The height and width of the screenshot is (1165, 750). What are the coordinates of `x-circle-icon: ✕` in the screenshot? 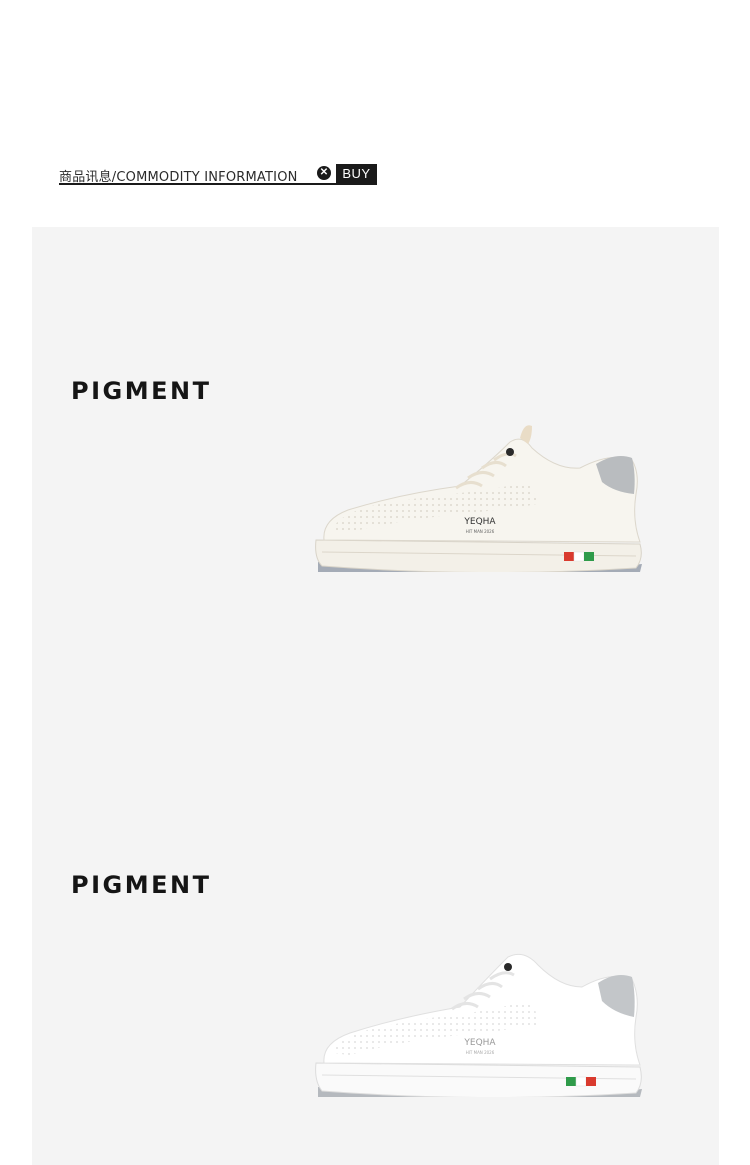 It's located at (324, 173).